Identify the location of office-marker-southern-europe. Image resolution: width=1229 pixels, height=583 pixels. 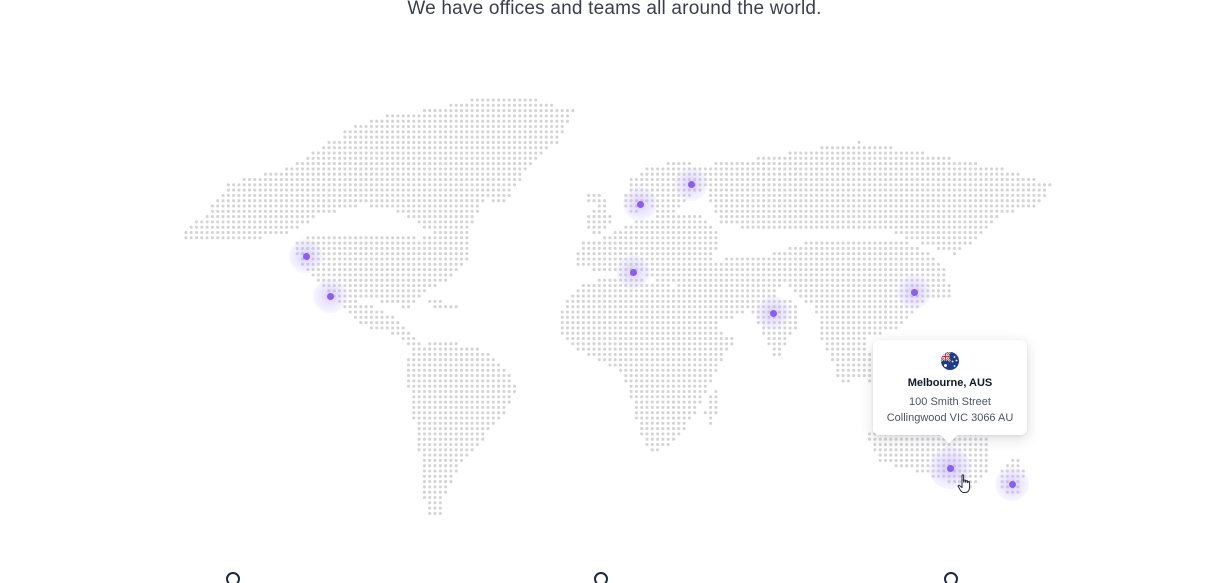
(633, 272).